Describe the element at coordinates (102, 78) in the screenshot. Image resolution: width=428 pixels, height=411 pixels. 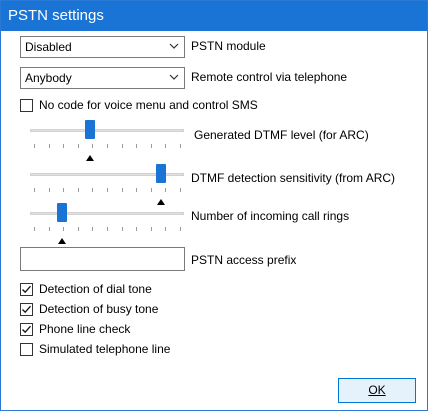
I see `remote-control-dropdown: Anybody` at that location.